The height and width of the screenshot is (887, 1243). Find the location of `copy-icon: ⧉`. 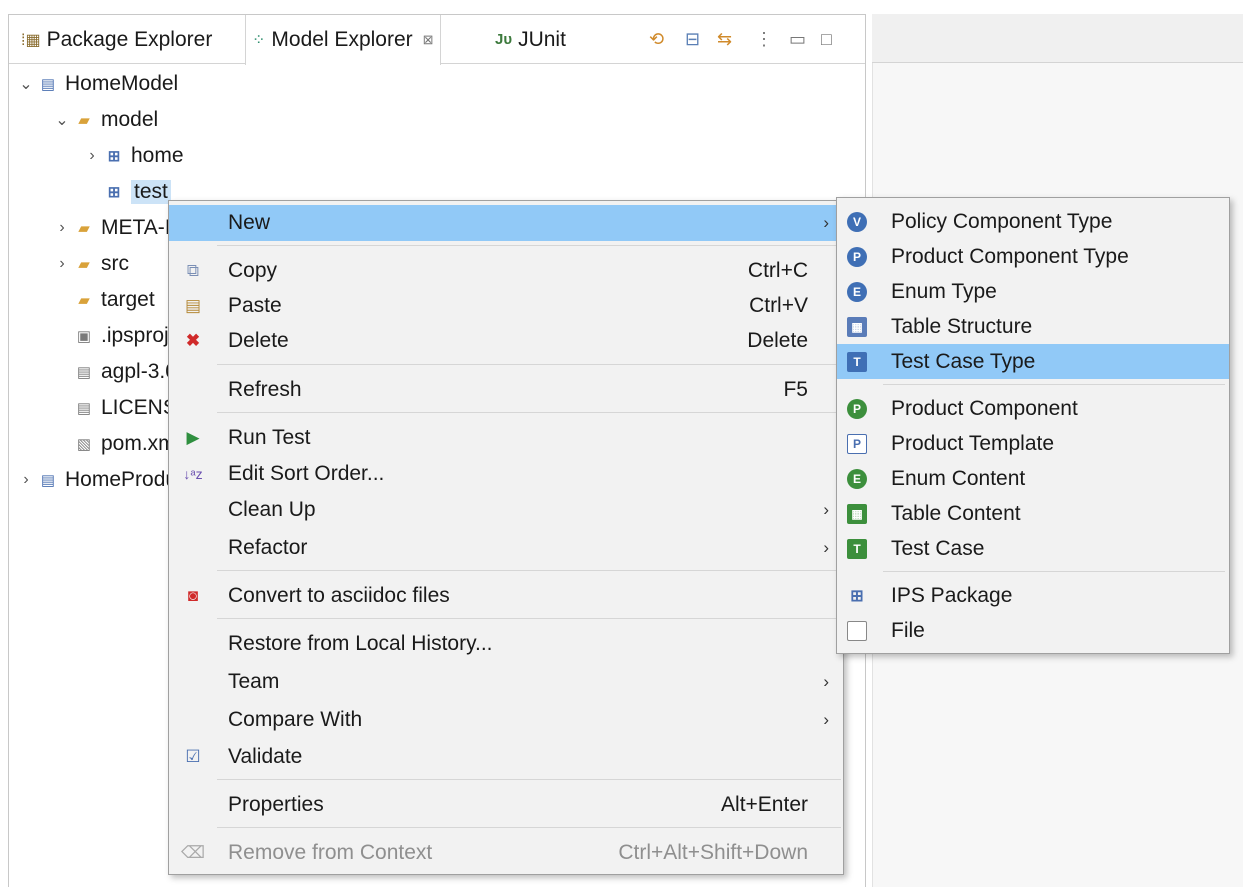

copy-icon: ⧉ is located at coordinates (193, 270).